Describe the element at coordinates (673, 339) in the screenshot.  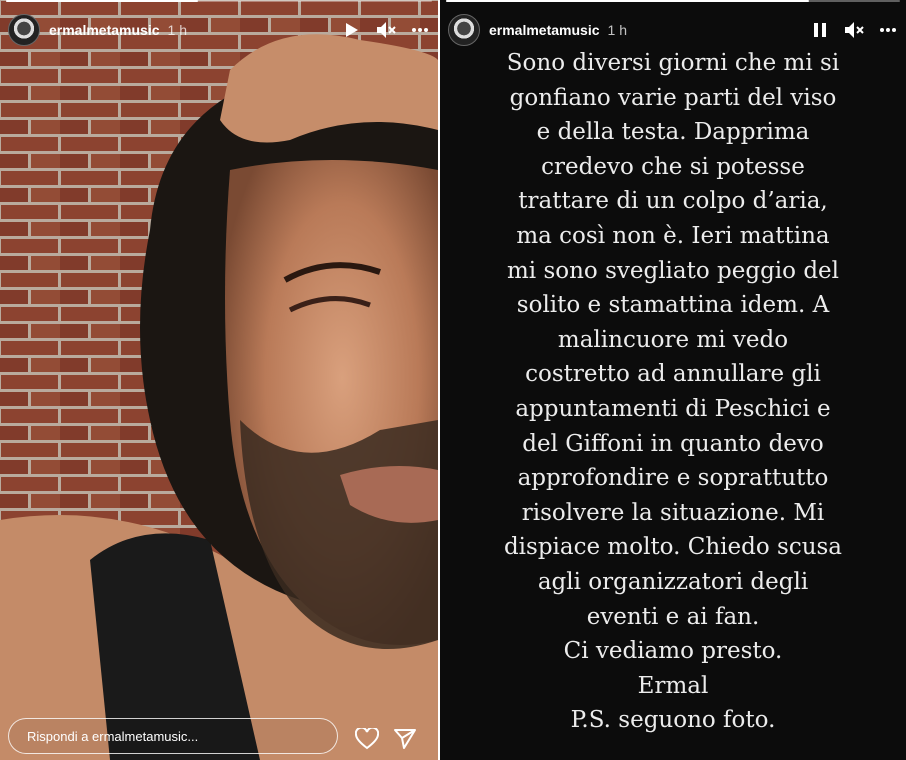
I see `story-text-line: malincuore mi vedo` at that location.